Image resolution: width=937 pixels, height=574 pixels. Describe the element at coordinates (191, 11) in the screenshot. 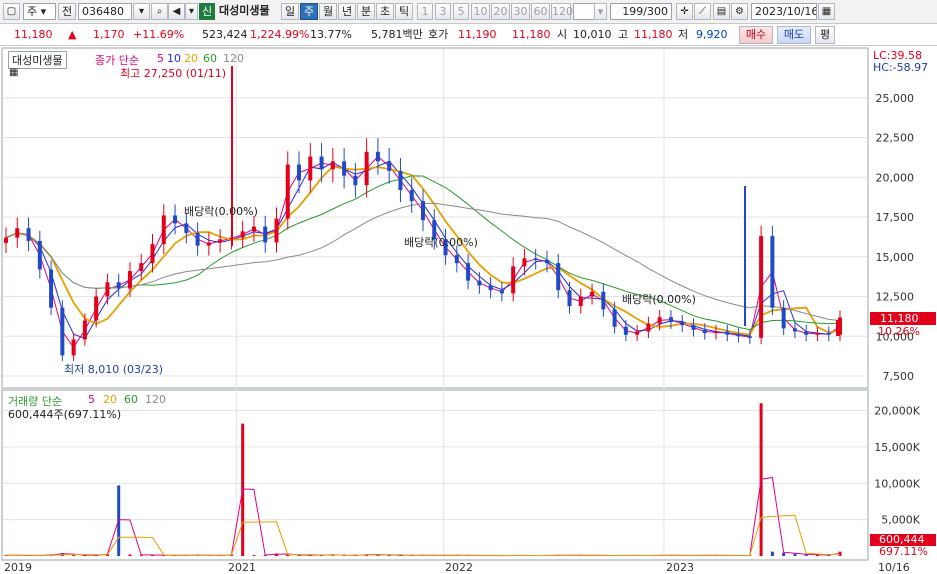

I see `chevron-right-icon: ▾` at that location.